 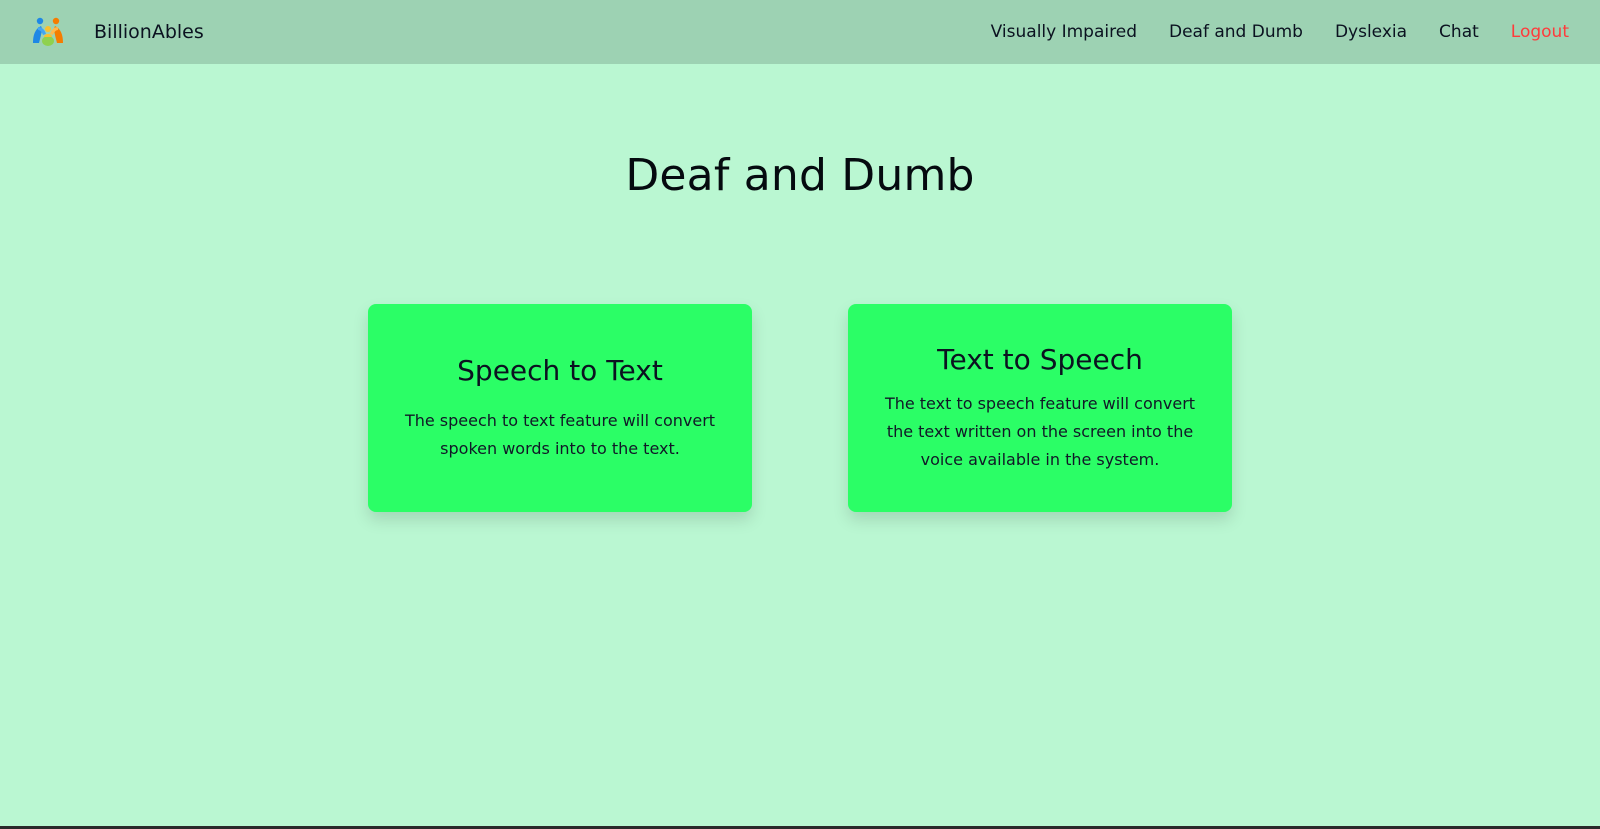 I want to click on people-logo-icon, so click(x=48, y=32).